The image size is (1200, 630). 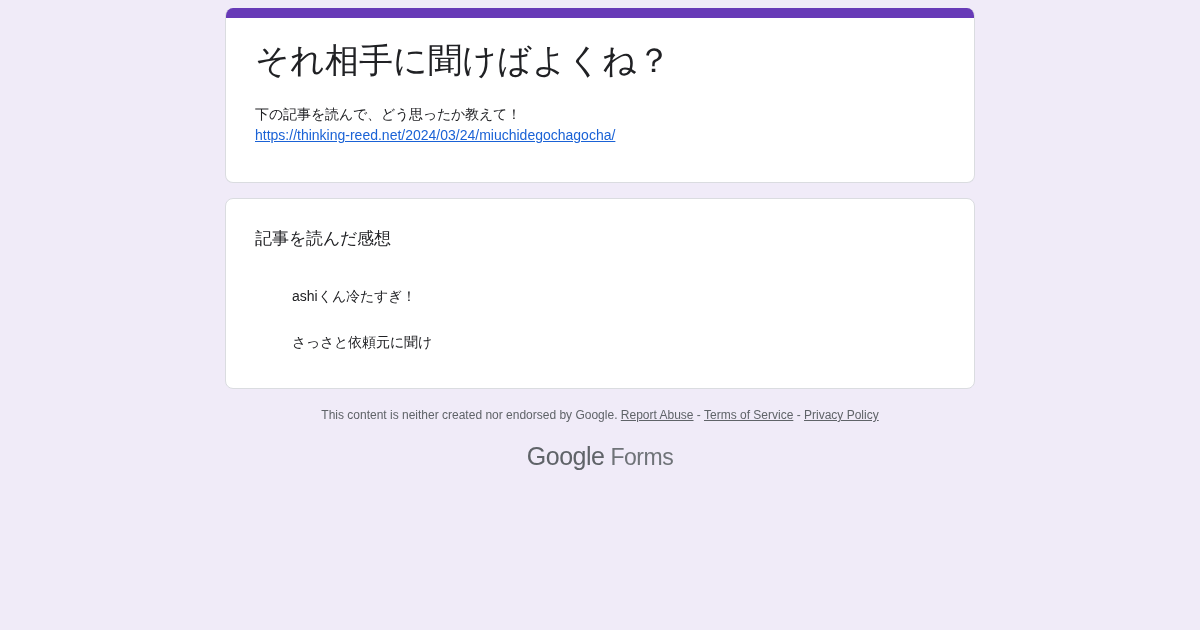 What do you see at coordinates (600, 415) in the screenshot?
I see `footer-notice: This content is neither created nor endorsed by Google. Report Abuse - Terms of Service - Privacy Policy` at bounding box center [600, 415].